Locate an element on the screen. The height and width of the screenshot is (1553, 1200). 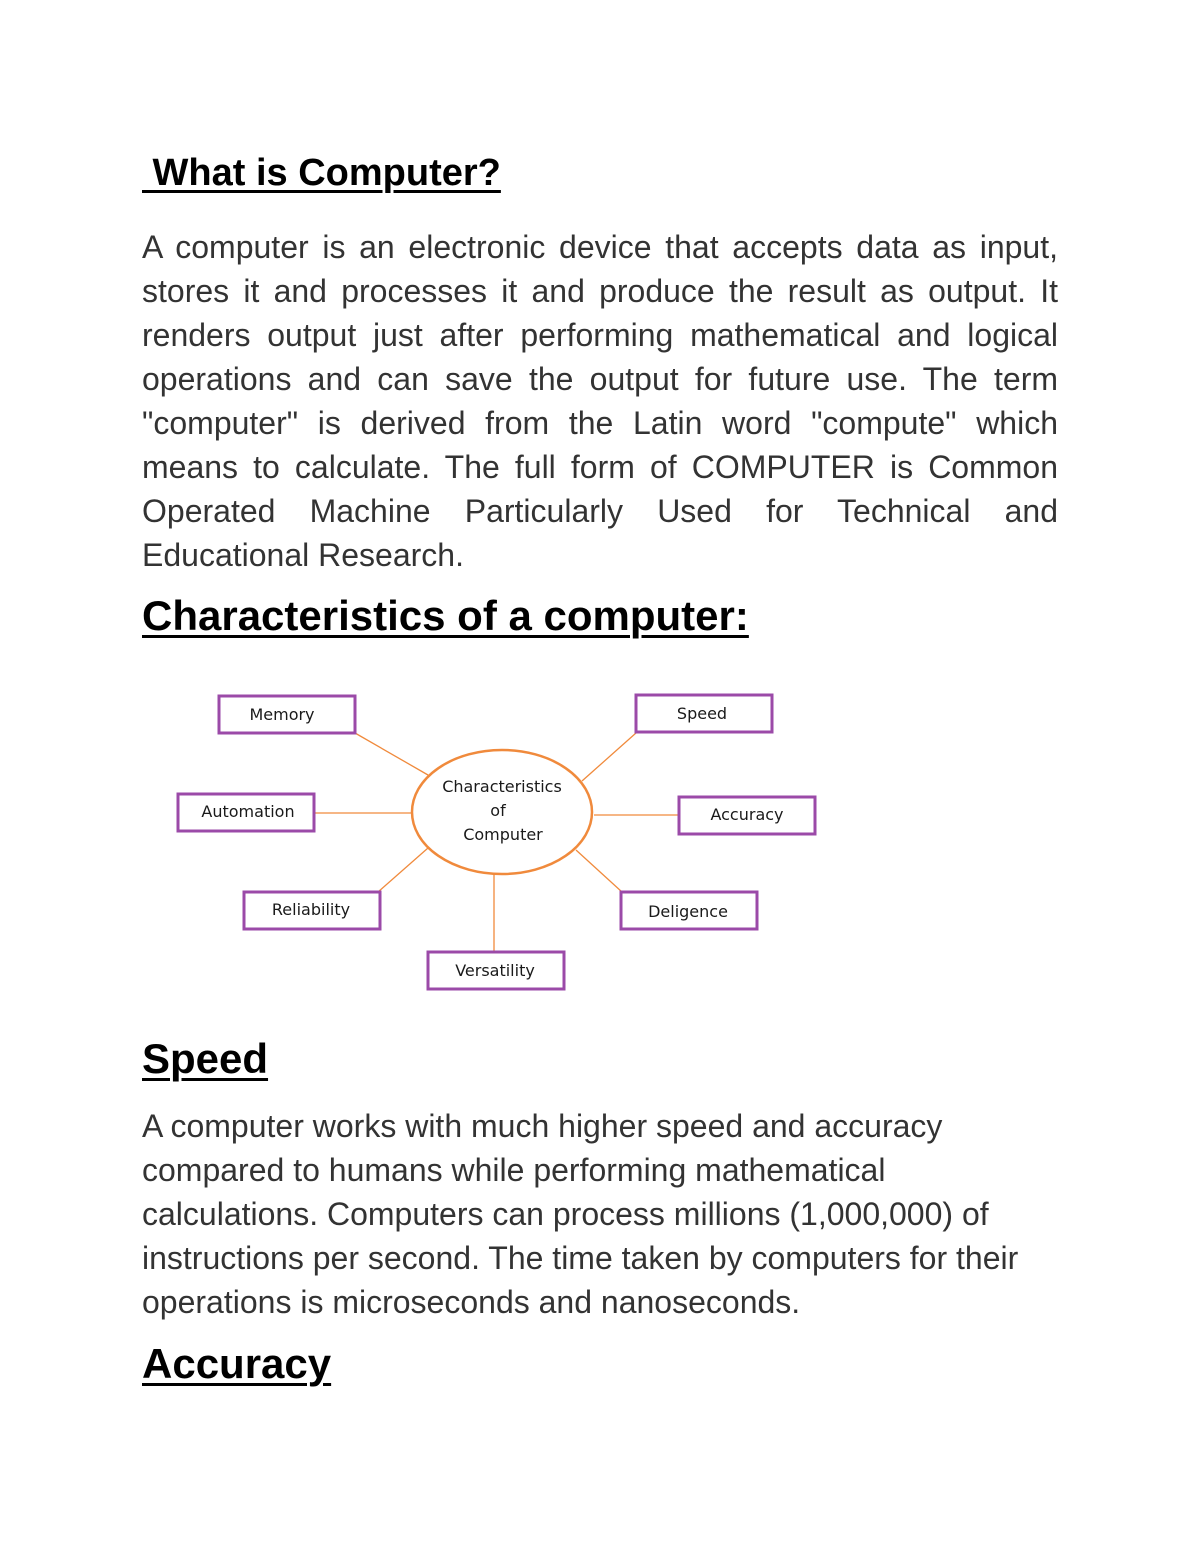
speed-heading: Speed is located at coordinates (205, 1058).